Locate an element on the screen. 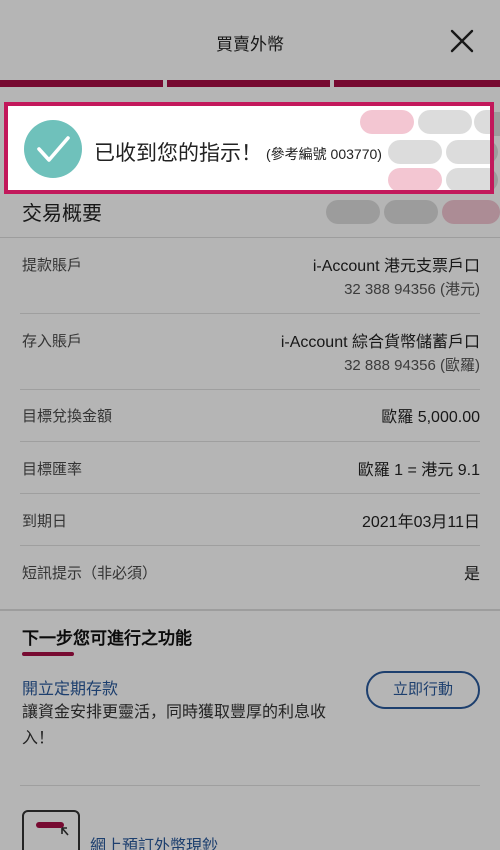 The image size is (500, 850). time-deposit-description: 讓資金安排更靈活，同時獲取豐厚的利息收入！ is located at coordinates (174, 725).